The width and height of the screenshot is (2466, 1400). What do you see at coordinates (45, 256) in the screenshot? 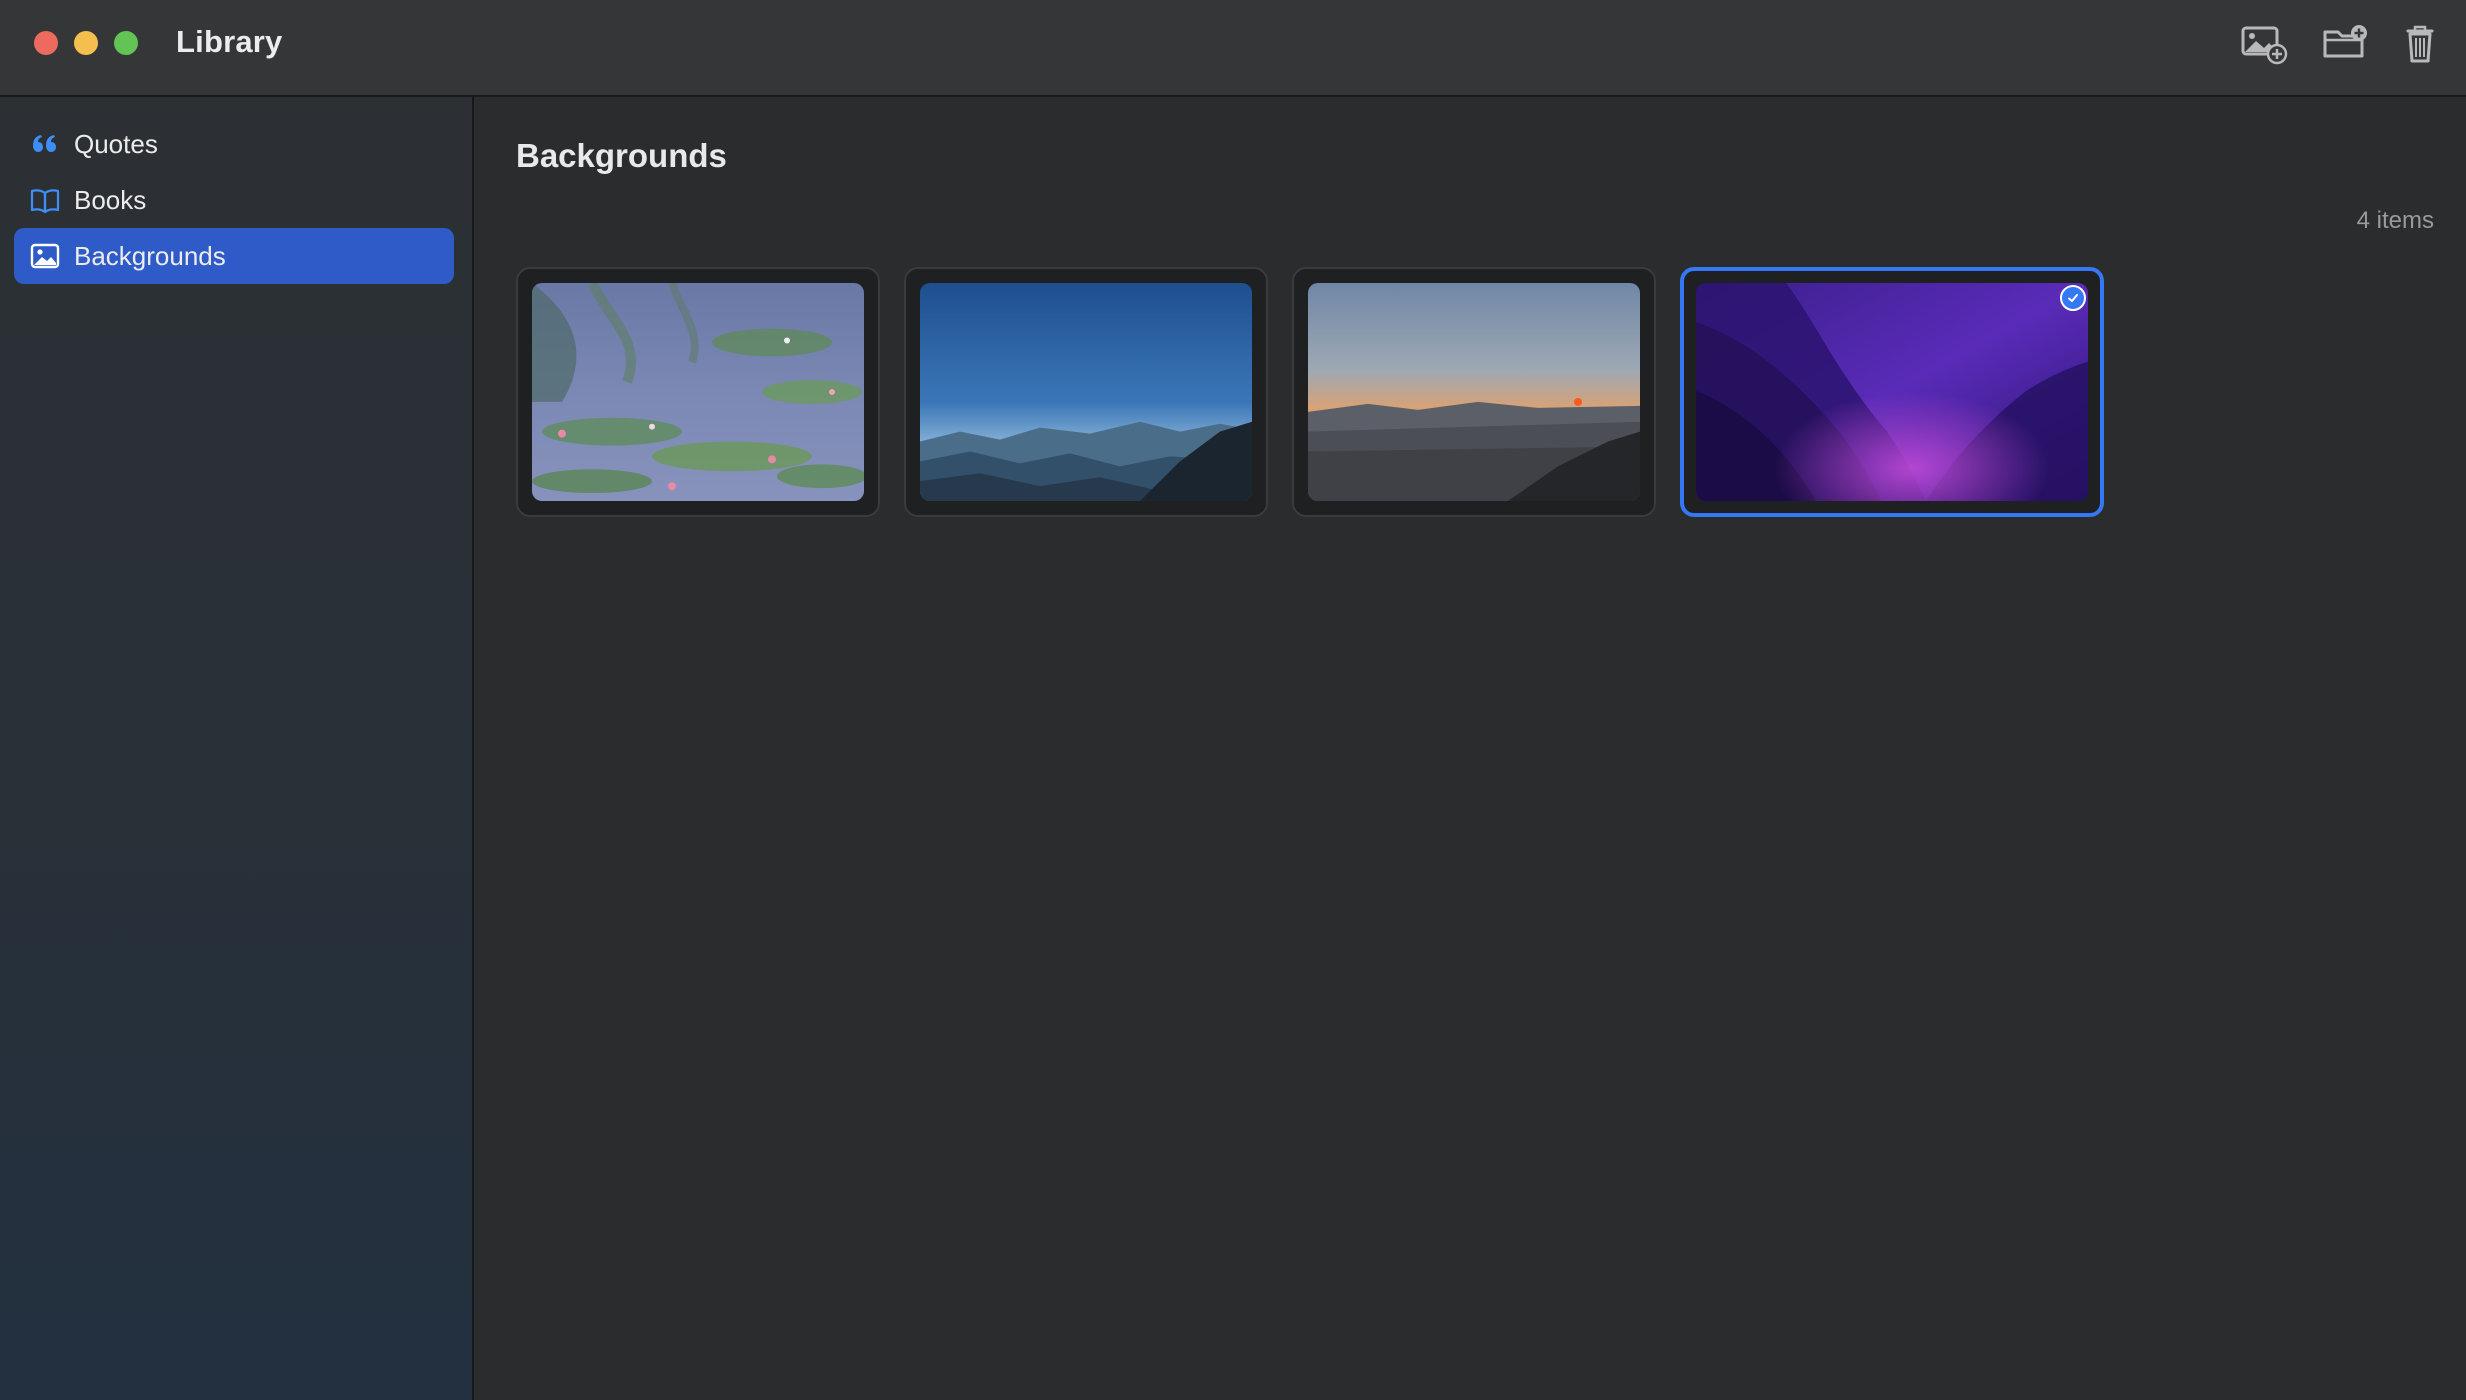
I see `photo-icon` at bounding box center [45, 256].